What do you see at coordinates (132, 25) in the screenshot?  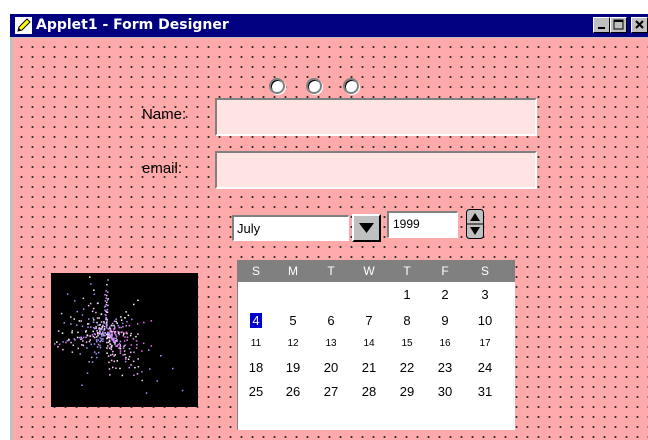 I see `window-title: Applet1 - Form Designer` at bounding box center [132, 25].